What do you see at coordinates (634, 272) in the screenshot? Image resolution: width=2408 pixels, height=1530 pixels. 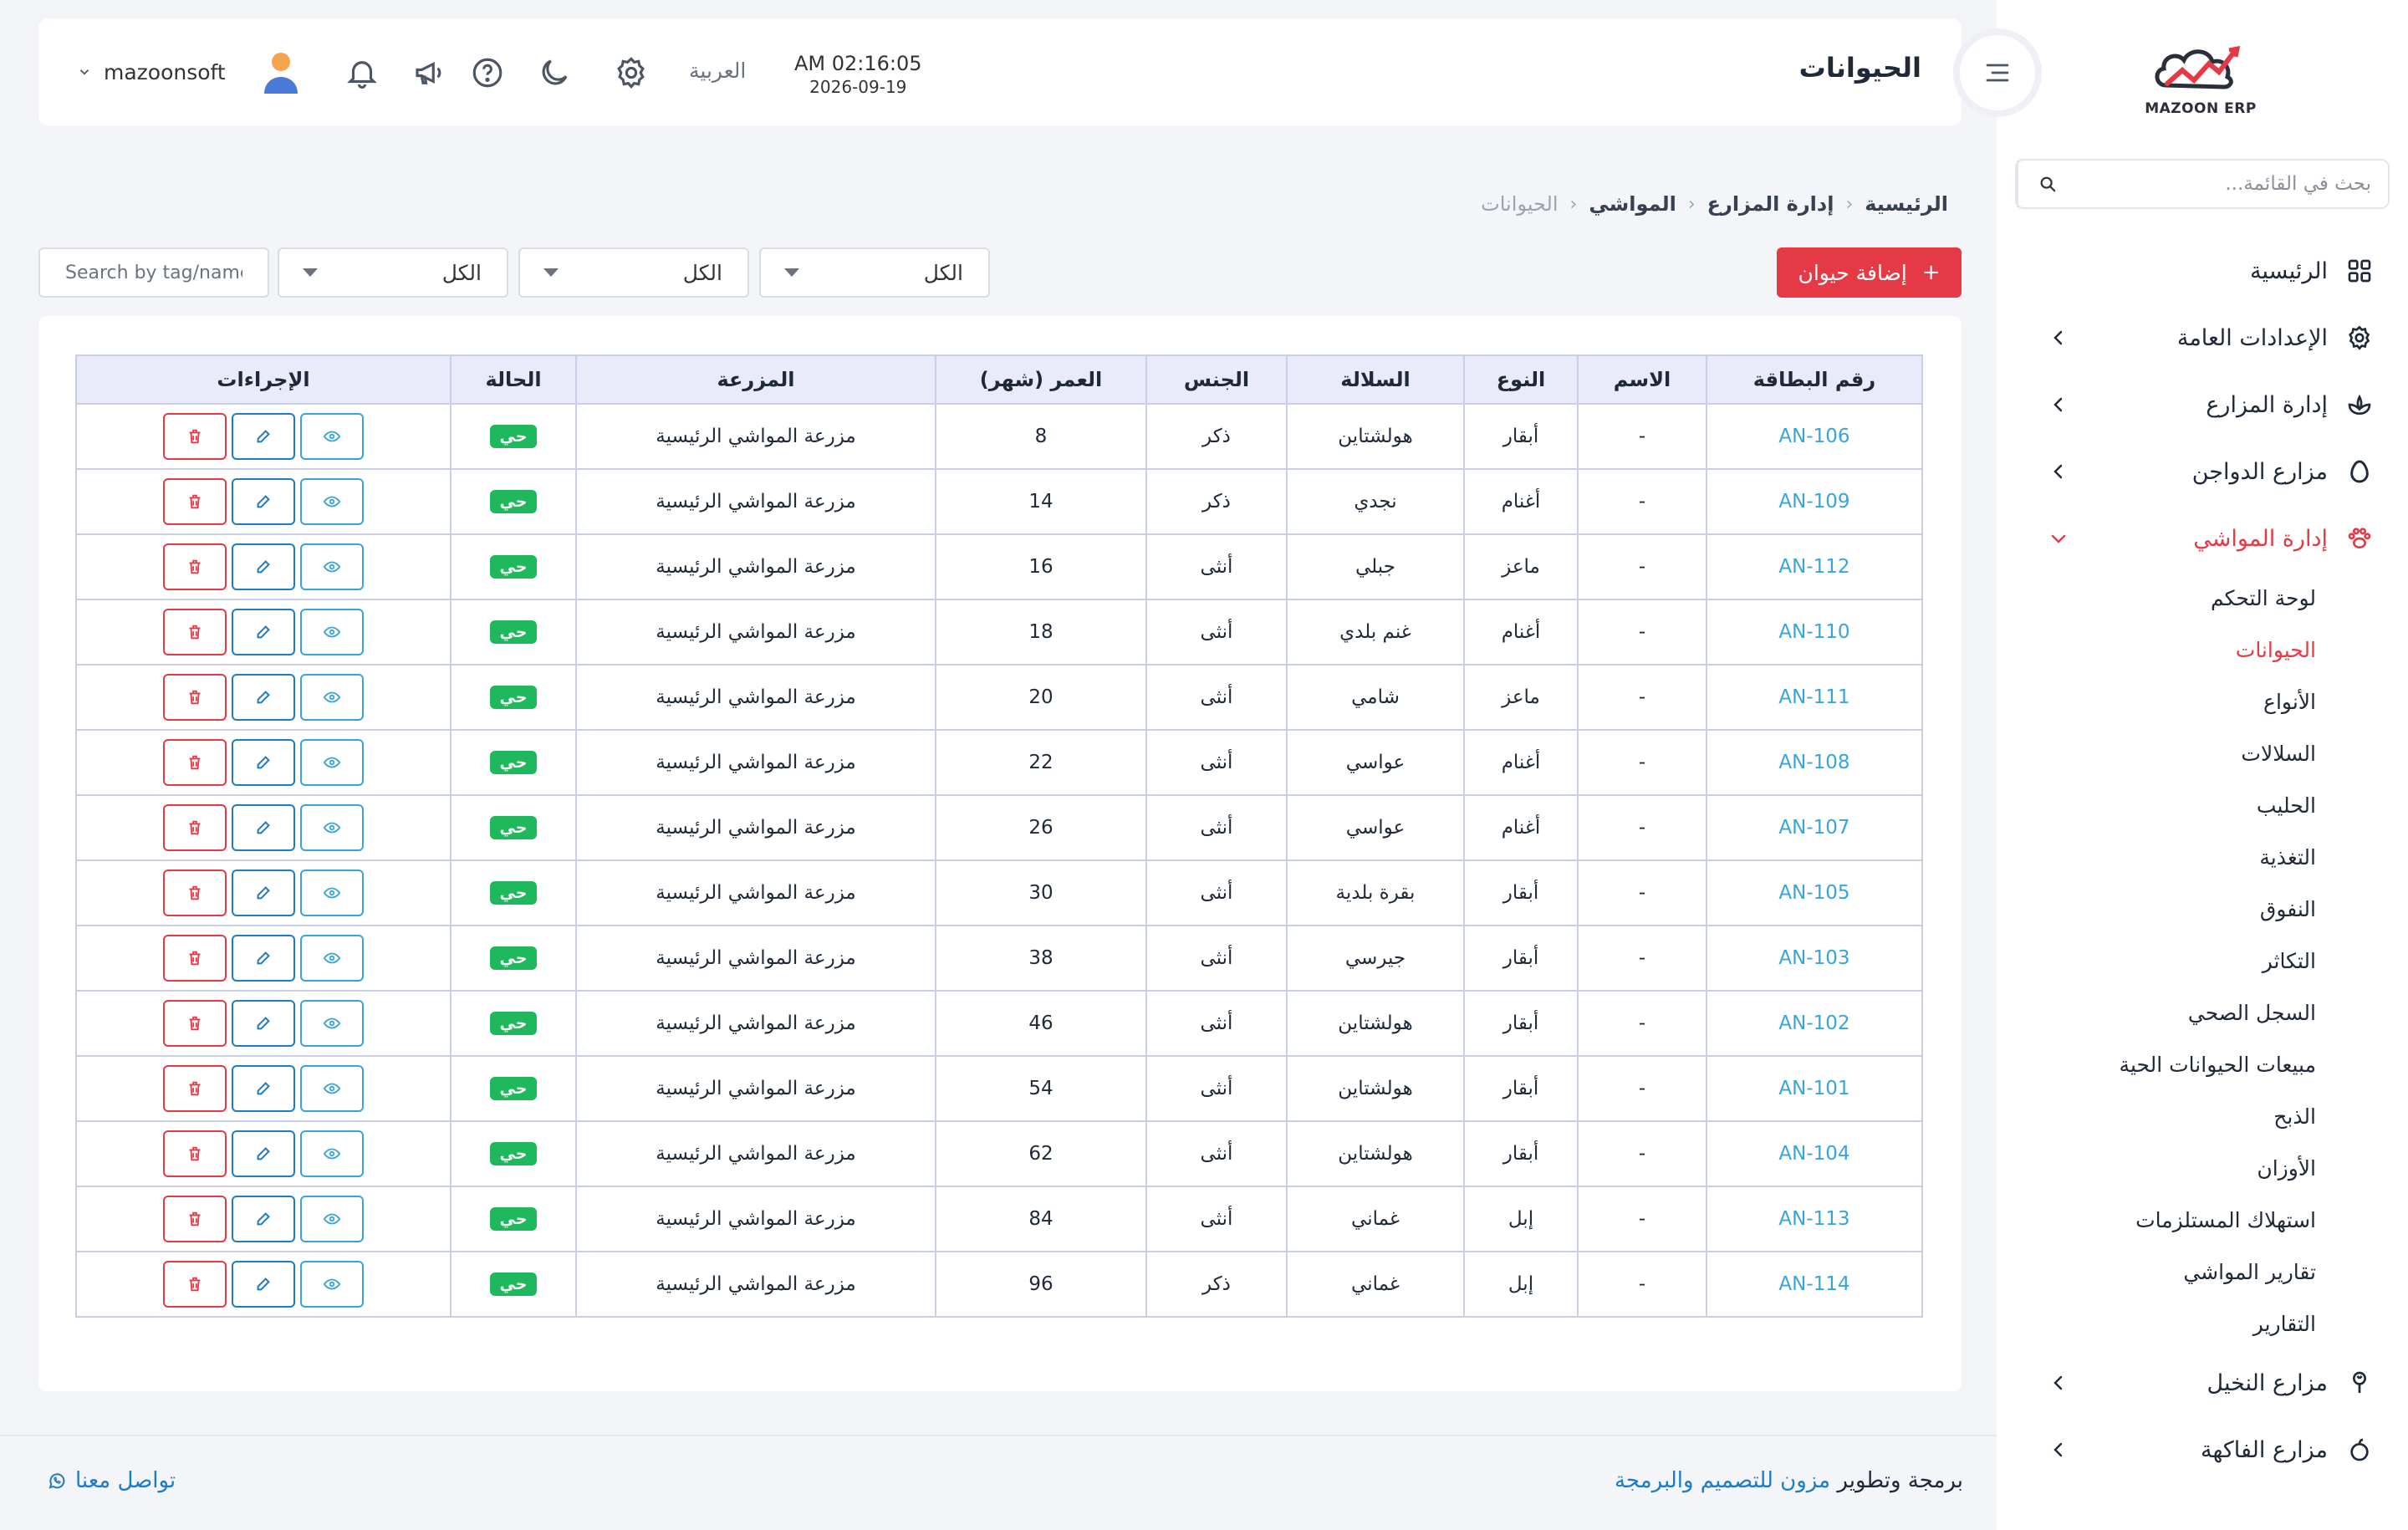 I see `filter-select-farm: الكل` at bounding box center [634, 272].